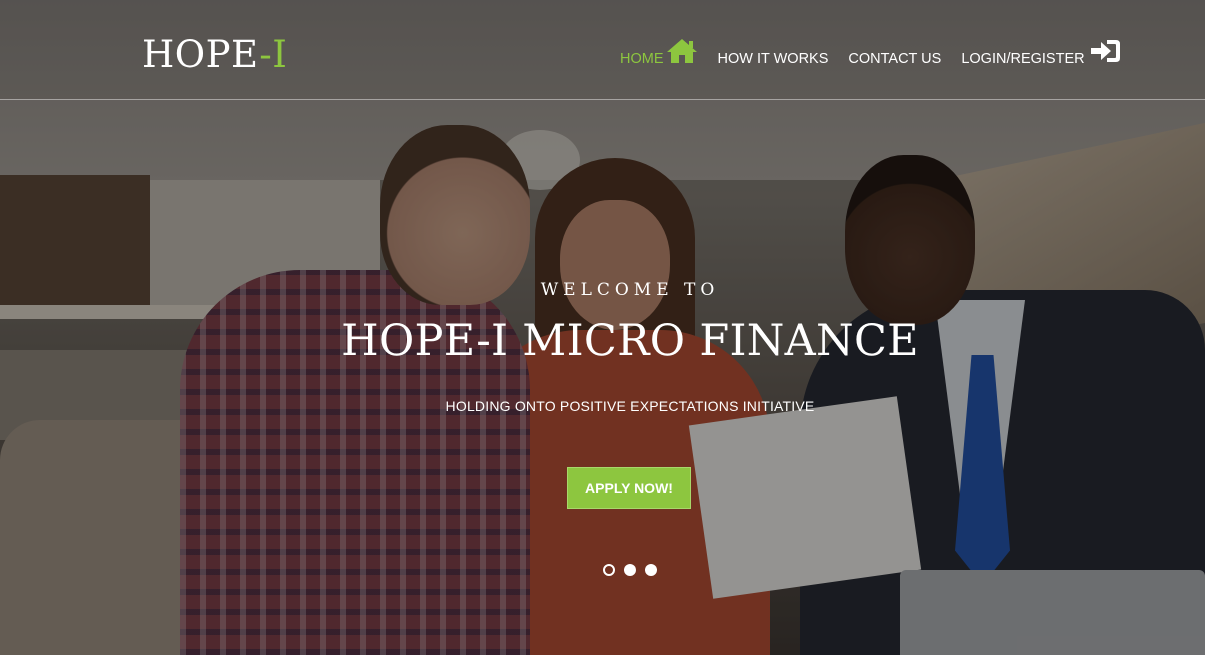 The height and width of the screenshot is (655, 1205). I want to click on nav-item-label: HOW IT WORKS, so click(773, 59).